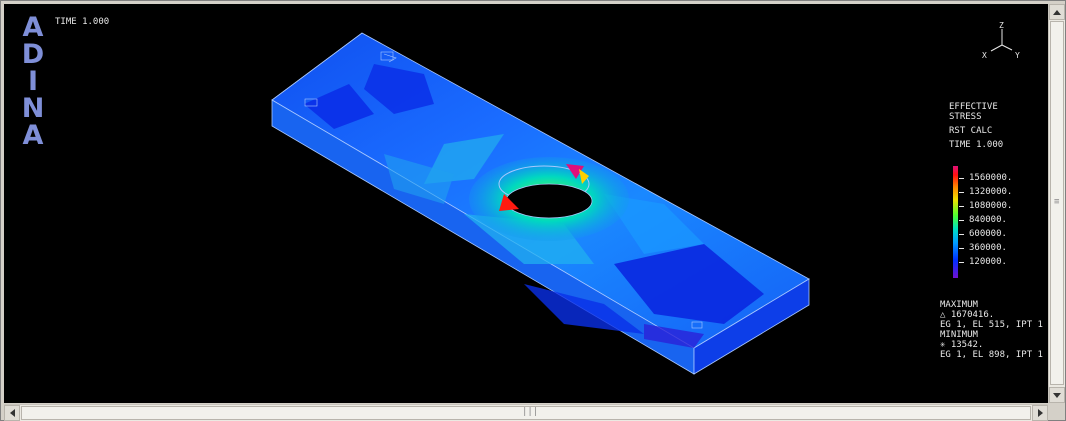 The width and height of the screenshot is (1066, 421). I want to click on axes-triad-icon: Z X Y, so click(1001, 40).